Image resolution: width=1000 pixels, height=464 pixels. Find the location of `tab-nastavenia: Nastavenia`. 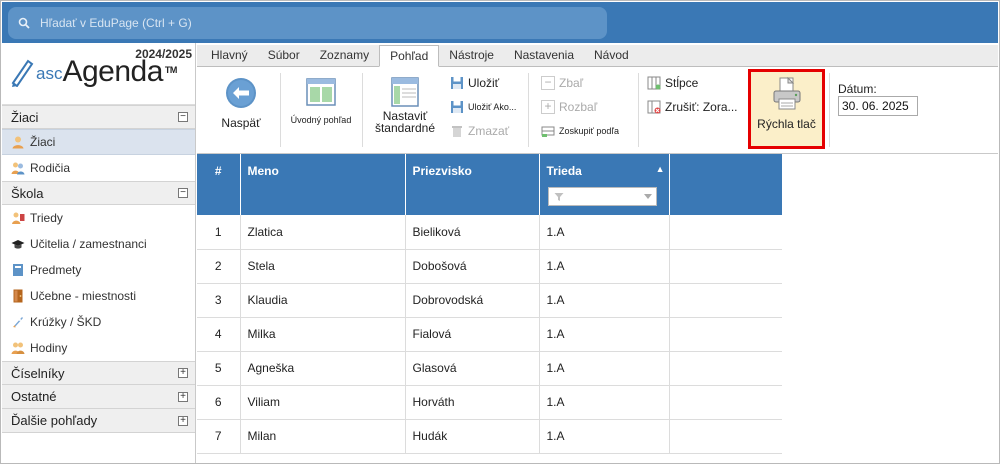

tab-nastavenia: Nastavenia is located at coordinates (544, 55).